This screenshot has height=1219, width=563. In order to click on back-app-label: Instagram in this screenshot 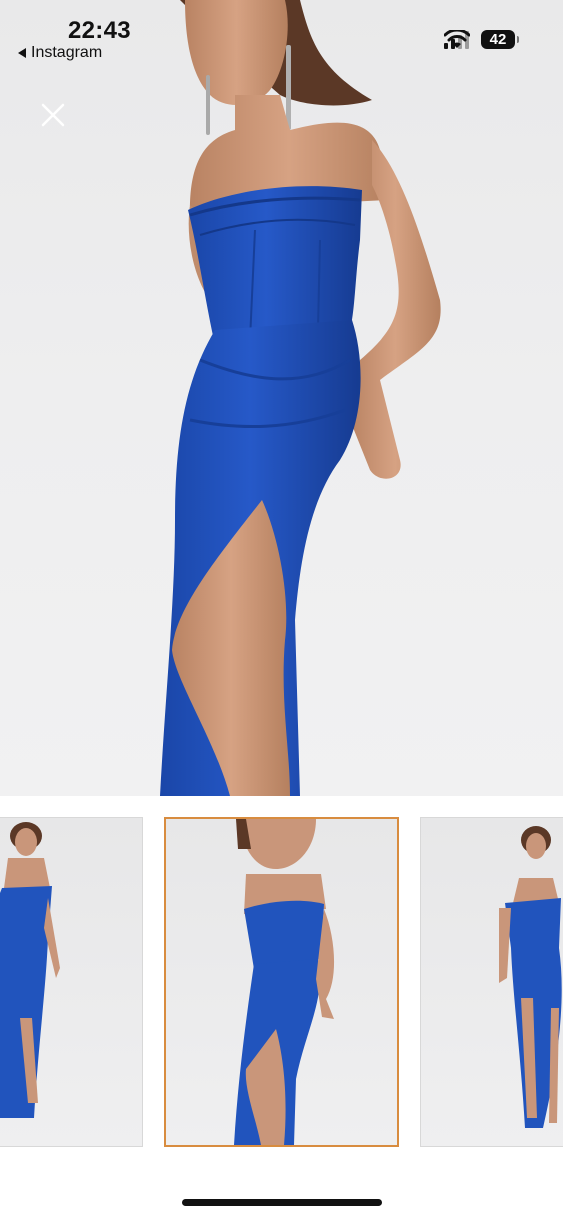, I will do `click(67, 52)`.